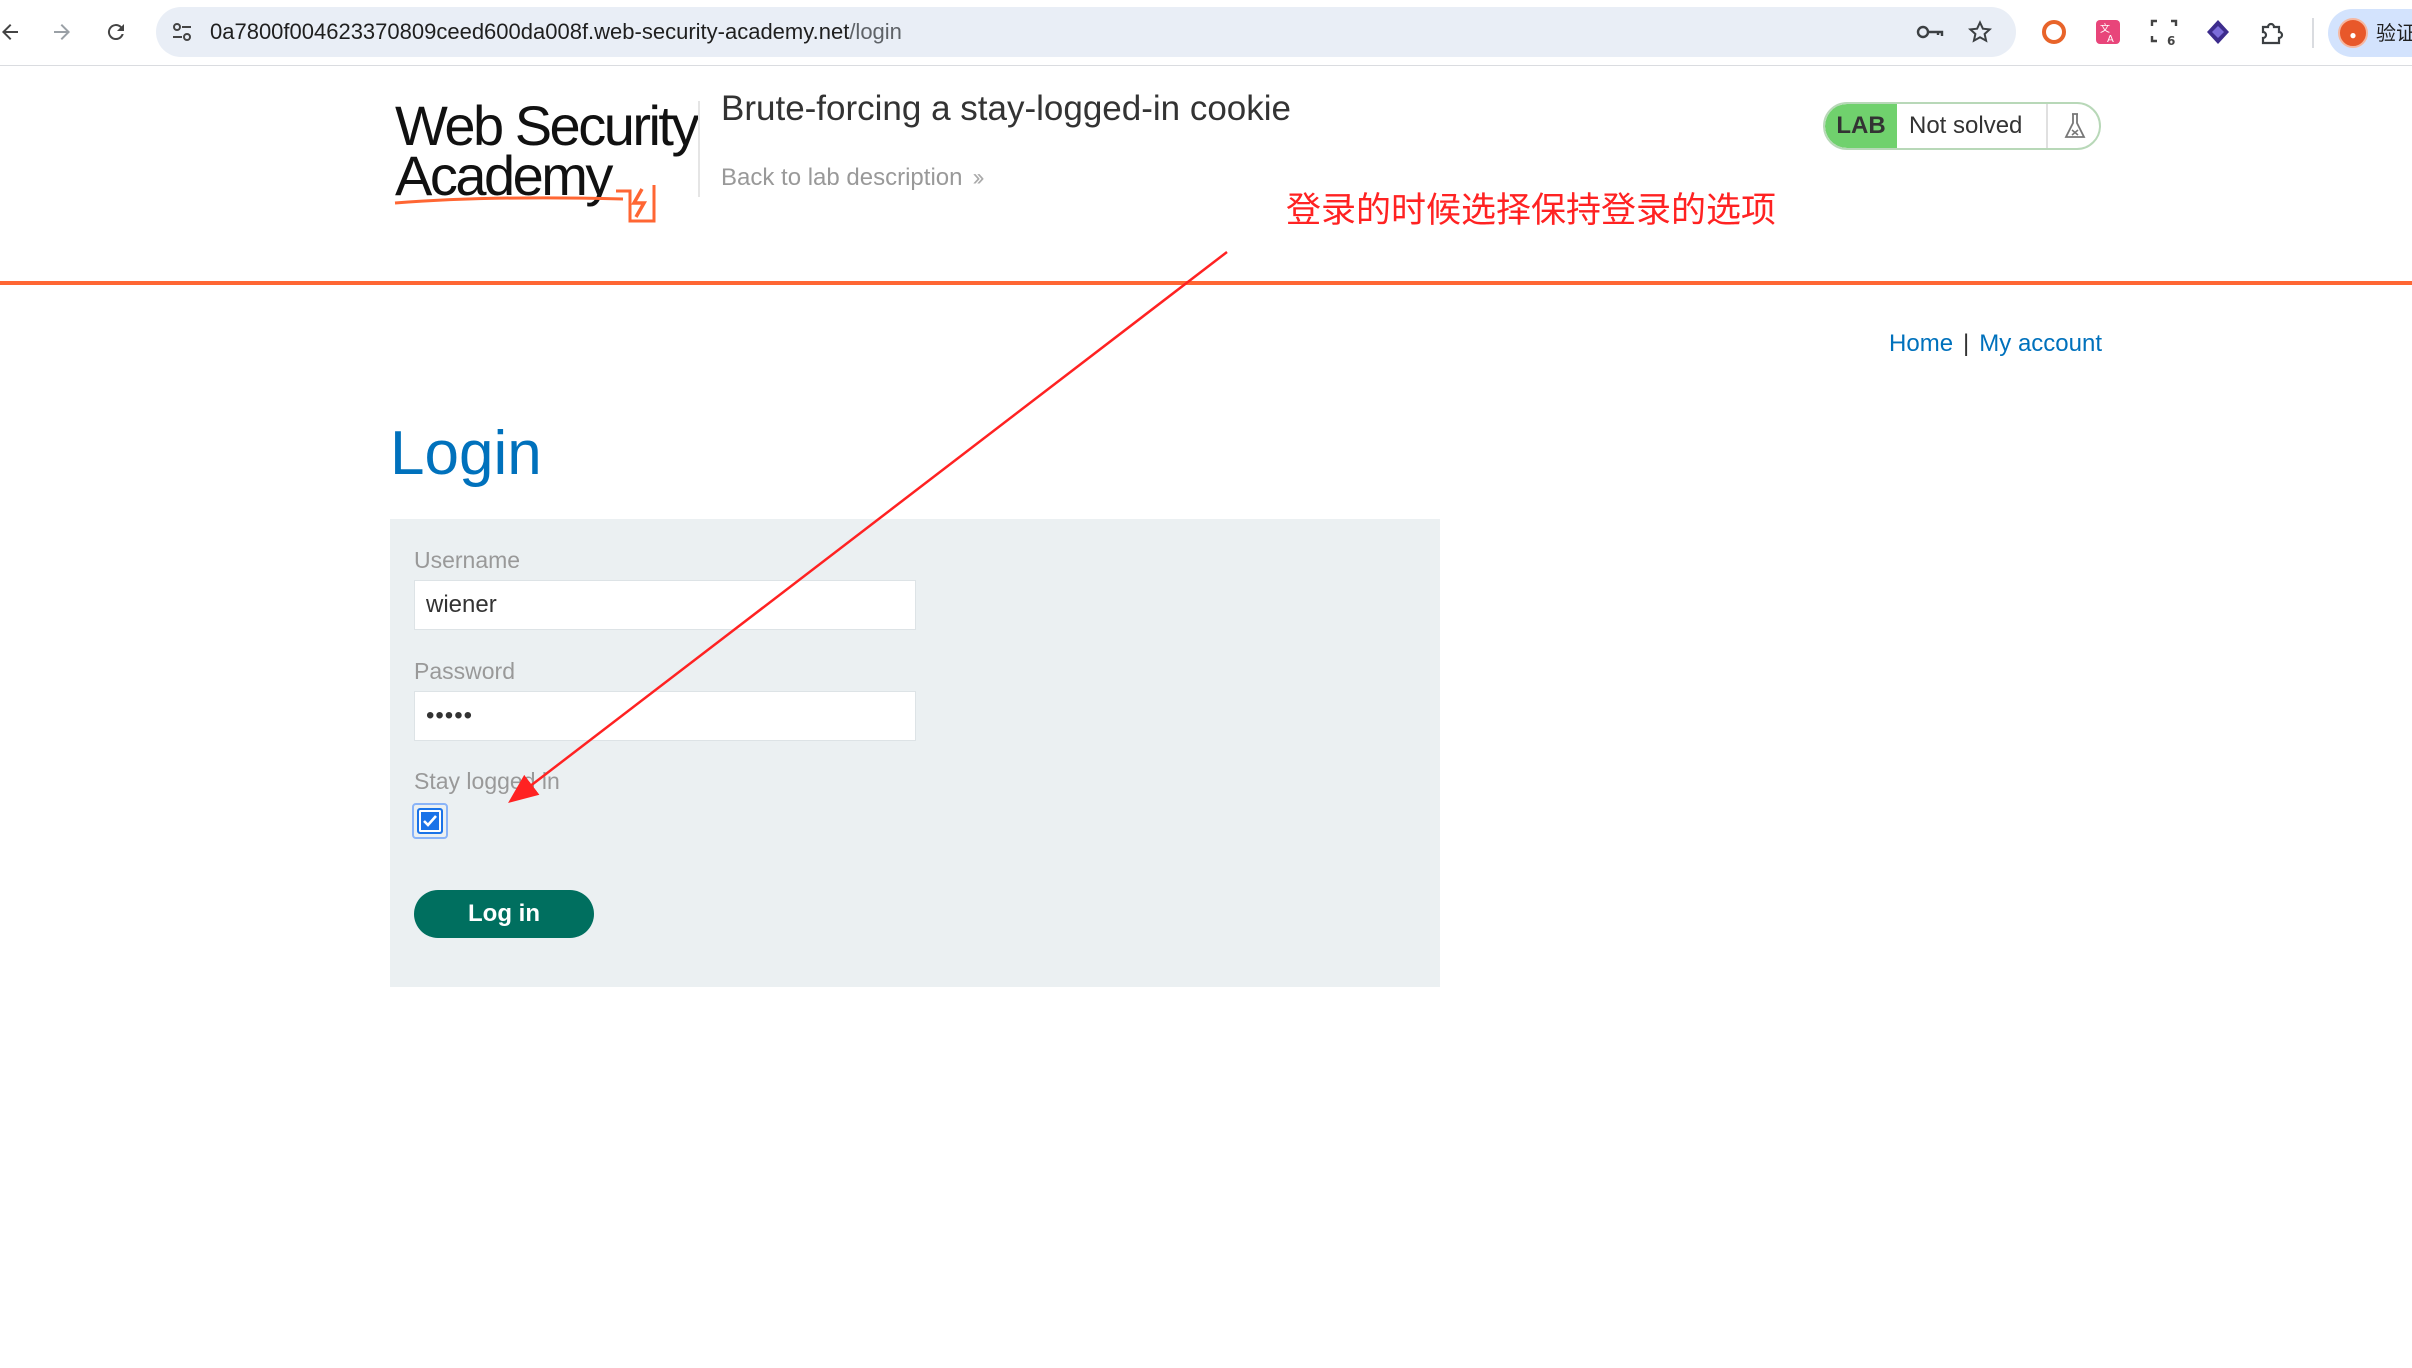  I want to click on lab-badge: LAB, so click(1861, 126).